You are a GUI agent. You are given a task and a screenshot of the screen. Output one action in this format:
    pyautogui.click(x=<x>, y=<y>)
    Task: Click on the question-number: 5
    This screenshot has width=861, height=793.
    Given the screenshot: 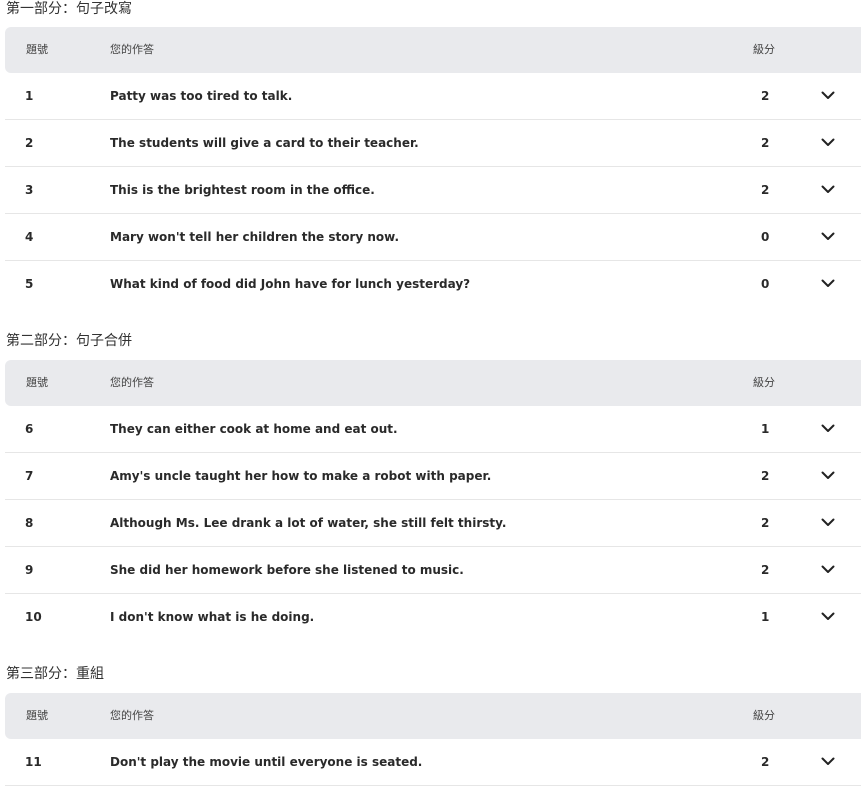 What is the action you would take?
    pyautogui.click(x=29, y=284)
    